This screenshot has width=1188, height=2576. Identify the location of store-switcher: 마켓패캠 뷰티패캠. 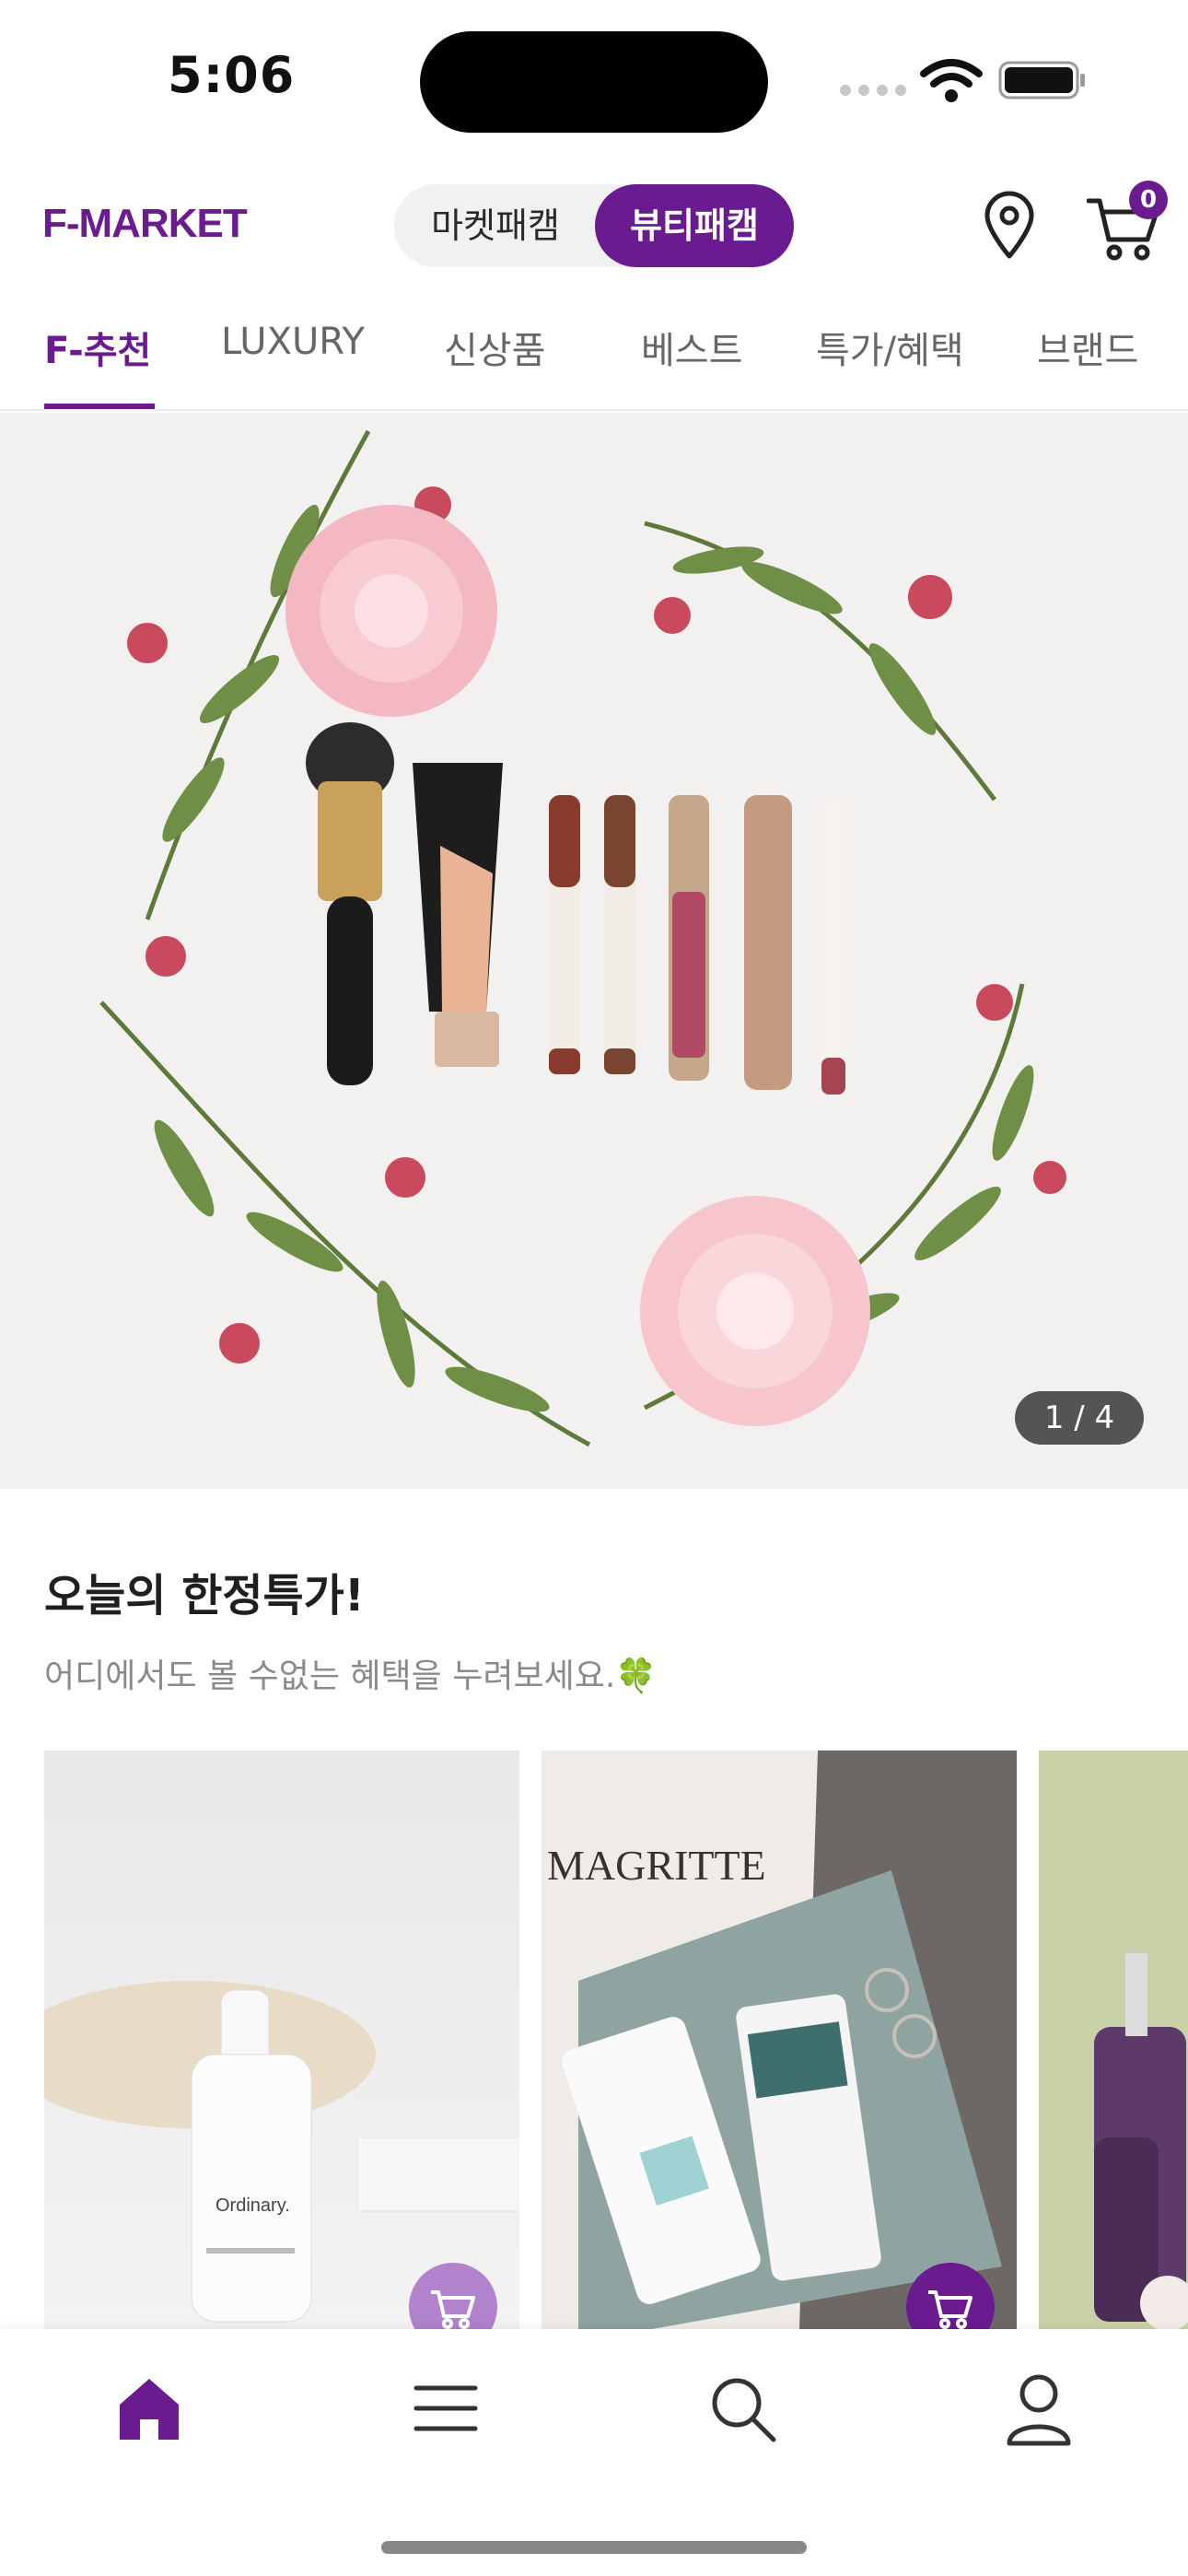
(594, 225).